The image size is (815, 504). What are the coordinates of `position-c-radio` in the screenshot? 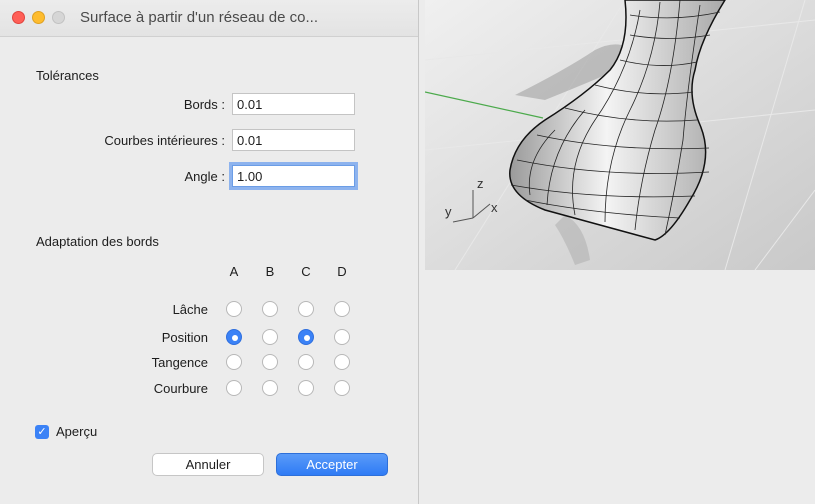 It's located at (306, 337).